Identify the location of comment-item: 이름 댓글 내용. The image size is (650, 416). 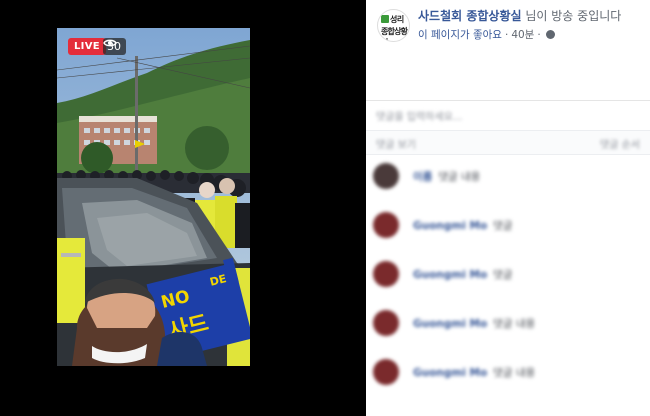
(508, 176).